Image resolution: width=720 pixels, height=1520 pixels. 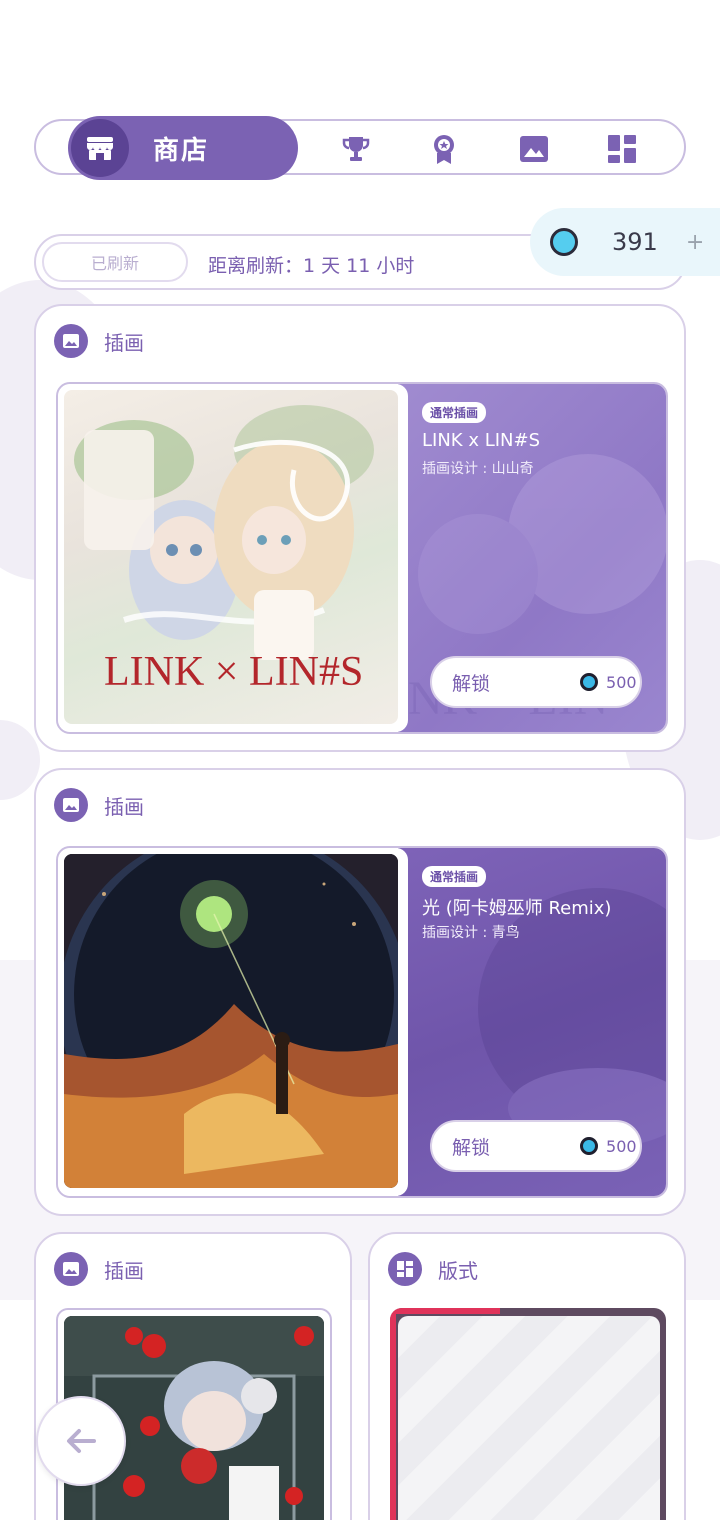 What do you see at coordinates (481, 440) in the screenshot?
I see `item-title: LINK x LIN#S` at bounding box center [481, 440].